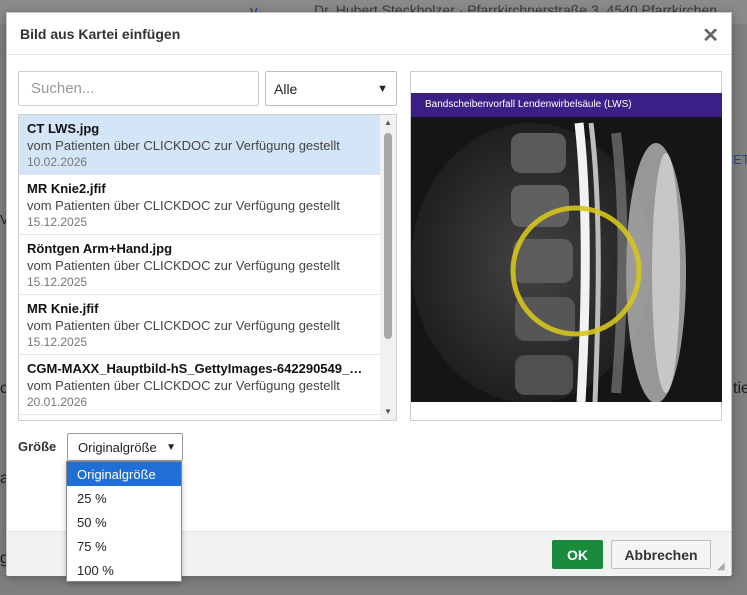 This screenshot has height=595, width=747. What do you see at coordinates (124, 546) in the screenshot?
I see `size-option: 75 %` at bounding box center [124, 546].